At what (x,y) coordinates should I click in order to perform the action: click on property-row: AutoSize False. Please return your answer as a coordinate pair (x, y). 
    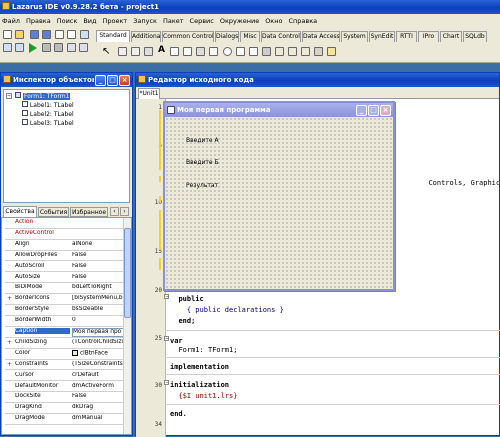
    Looking at the image, I should click on (67, 279).